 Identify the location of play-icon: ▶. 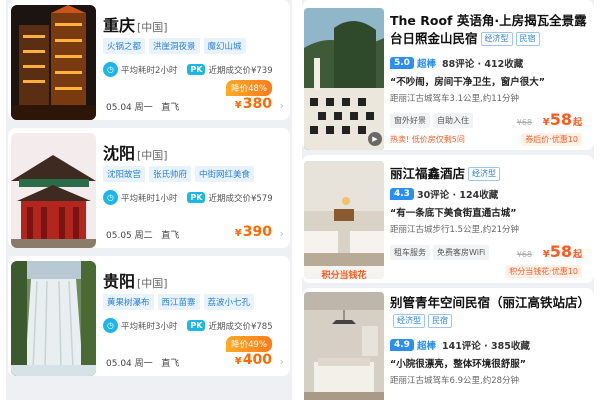
(375, 139).